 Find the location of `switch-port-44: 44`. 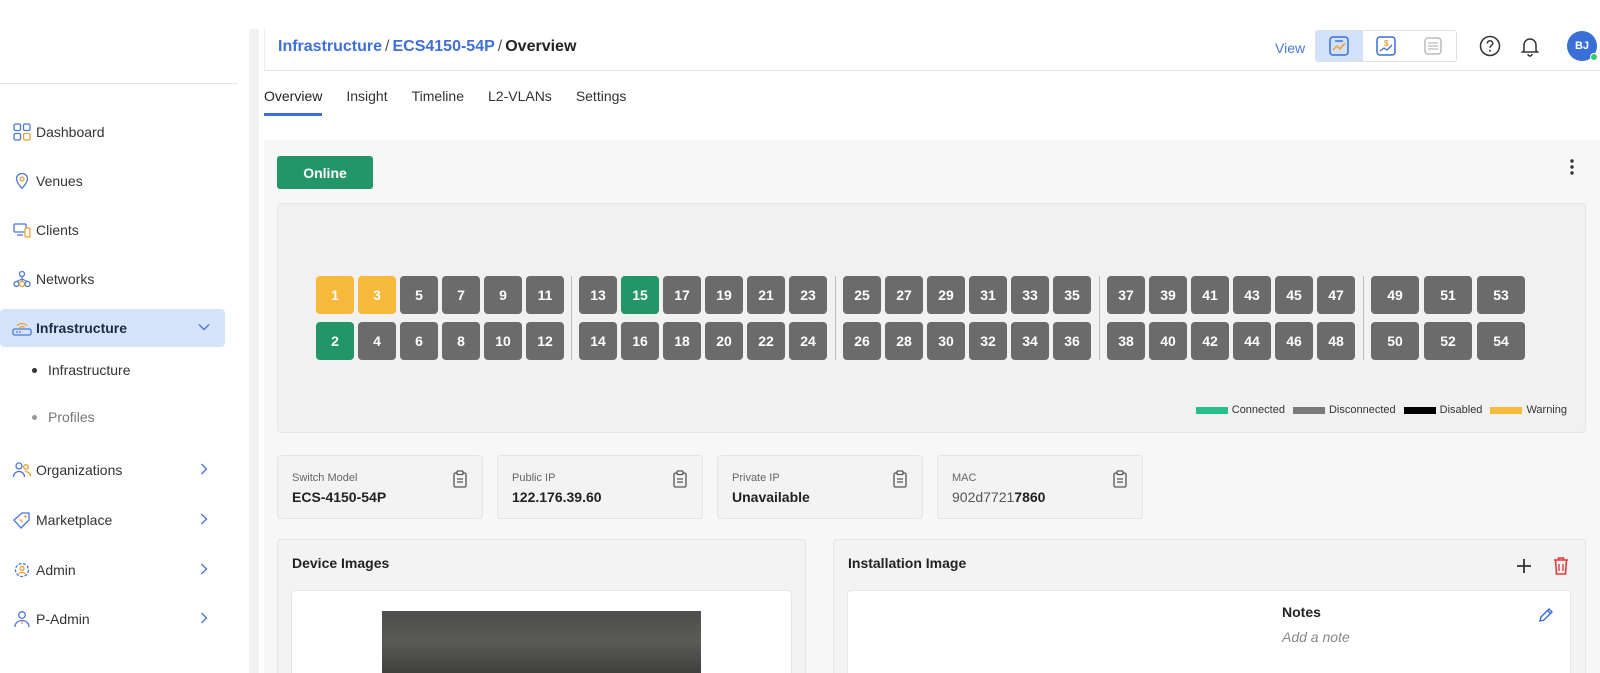

switch-port-44: 44 is located at coordinates (1252, 341).